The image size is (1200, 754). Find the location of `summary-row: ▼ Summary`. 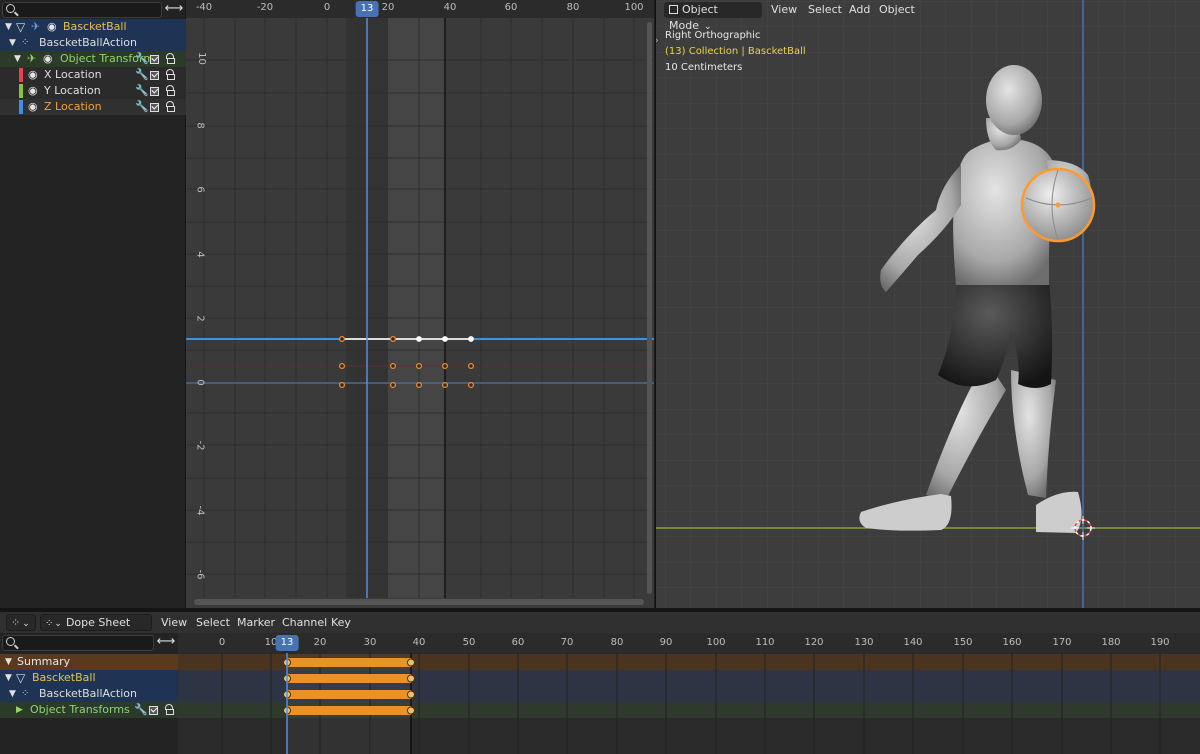

summary-row: ▼ Summary is located at coordinates (89, 662).